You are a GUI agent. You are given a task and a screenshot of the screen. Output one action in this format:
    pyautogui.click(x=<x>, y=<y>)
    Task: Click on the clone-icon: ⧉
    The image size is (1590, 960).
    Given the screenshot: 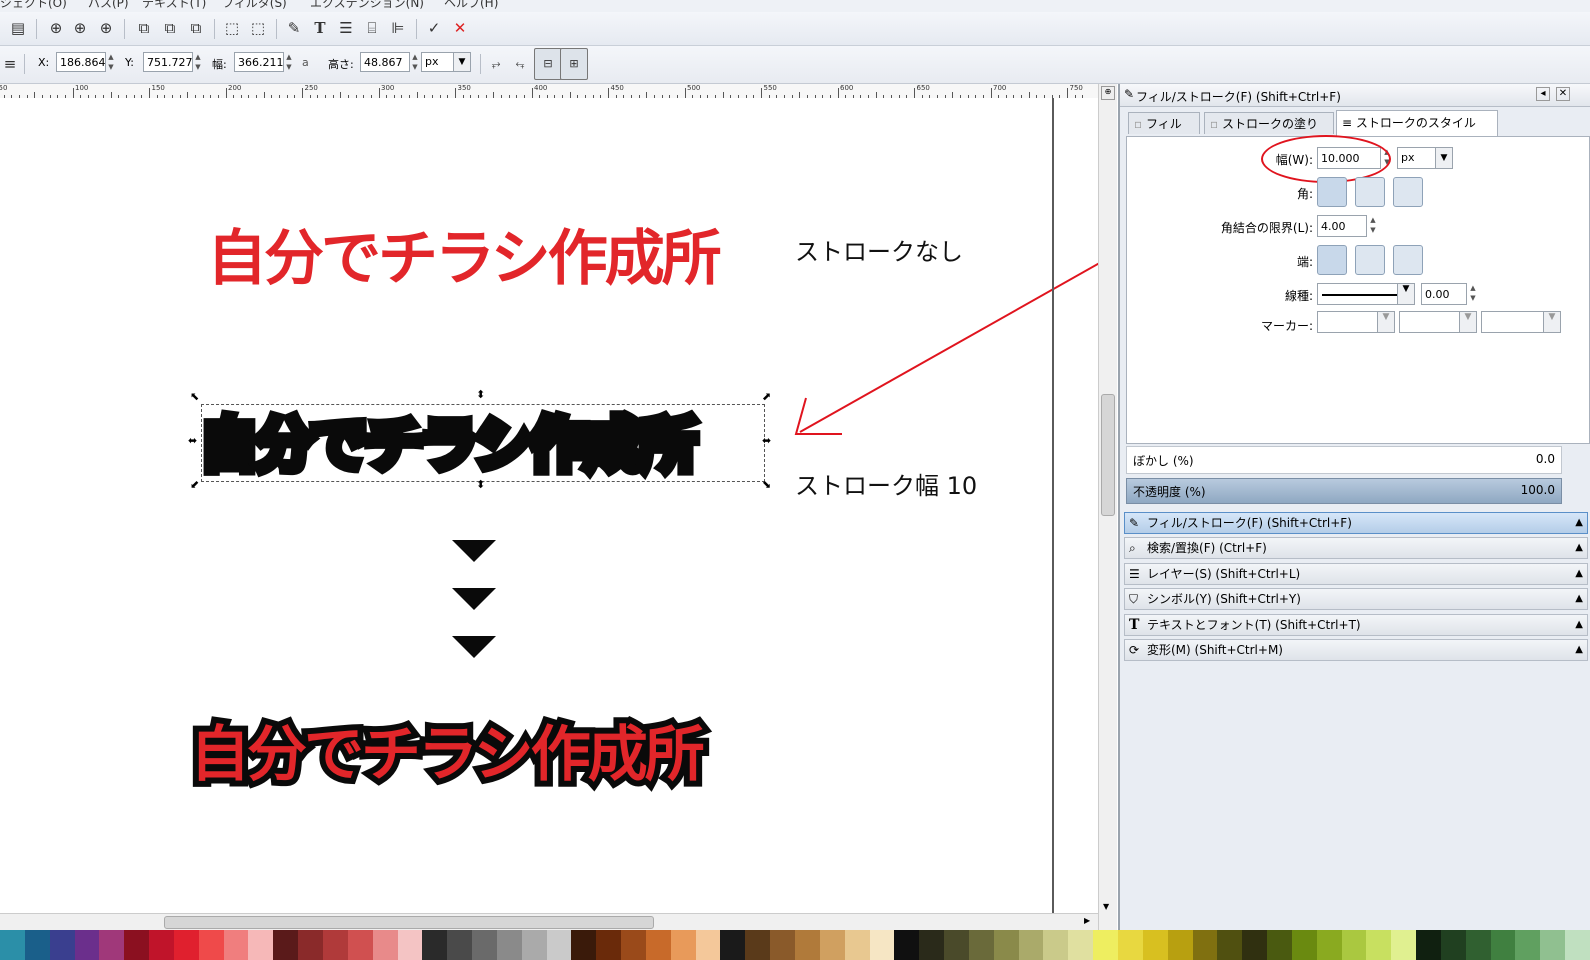 What is the action you would take?
    pyautogui.click(x=170, y=28)
    